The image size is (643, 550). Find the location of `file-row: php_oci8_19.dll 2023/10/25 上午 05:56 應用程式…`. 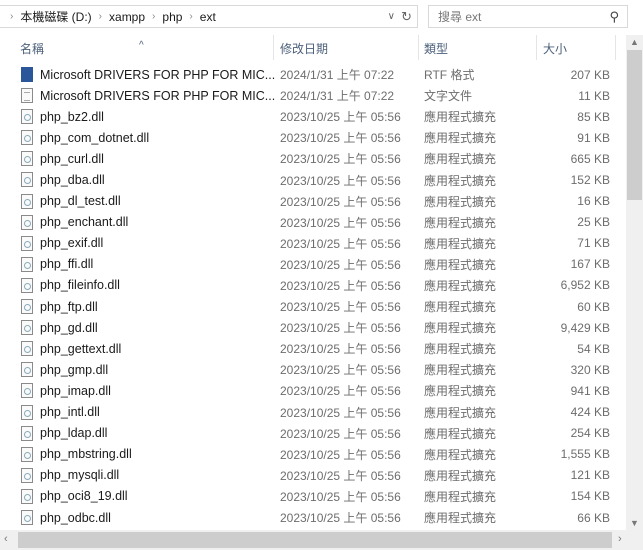

file-row: php_oci8_19.dll 2023/10/25 上午 05:56 應用程式… is located at coordinates (313, 496).